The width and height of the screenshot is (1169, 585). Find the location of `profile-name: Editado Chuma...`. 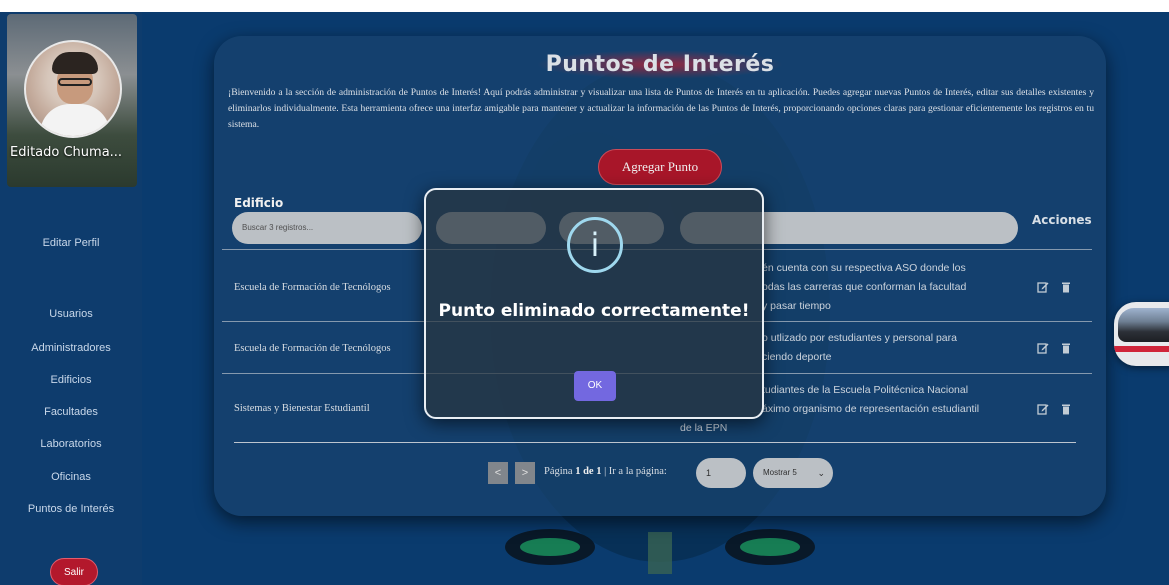

profile-name: Editado Chuma... is located at coordinates (66, 152).